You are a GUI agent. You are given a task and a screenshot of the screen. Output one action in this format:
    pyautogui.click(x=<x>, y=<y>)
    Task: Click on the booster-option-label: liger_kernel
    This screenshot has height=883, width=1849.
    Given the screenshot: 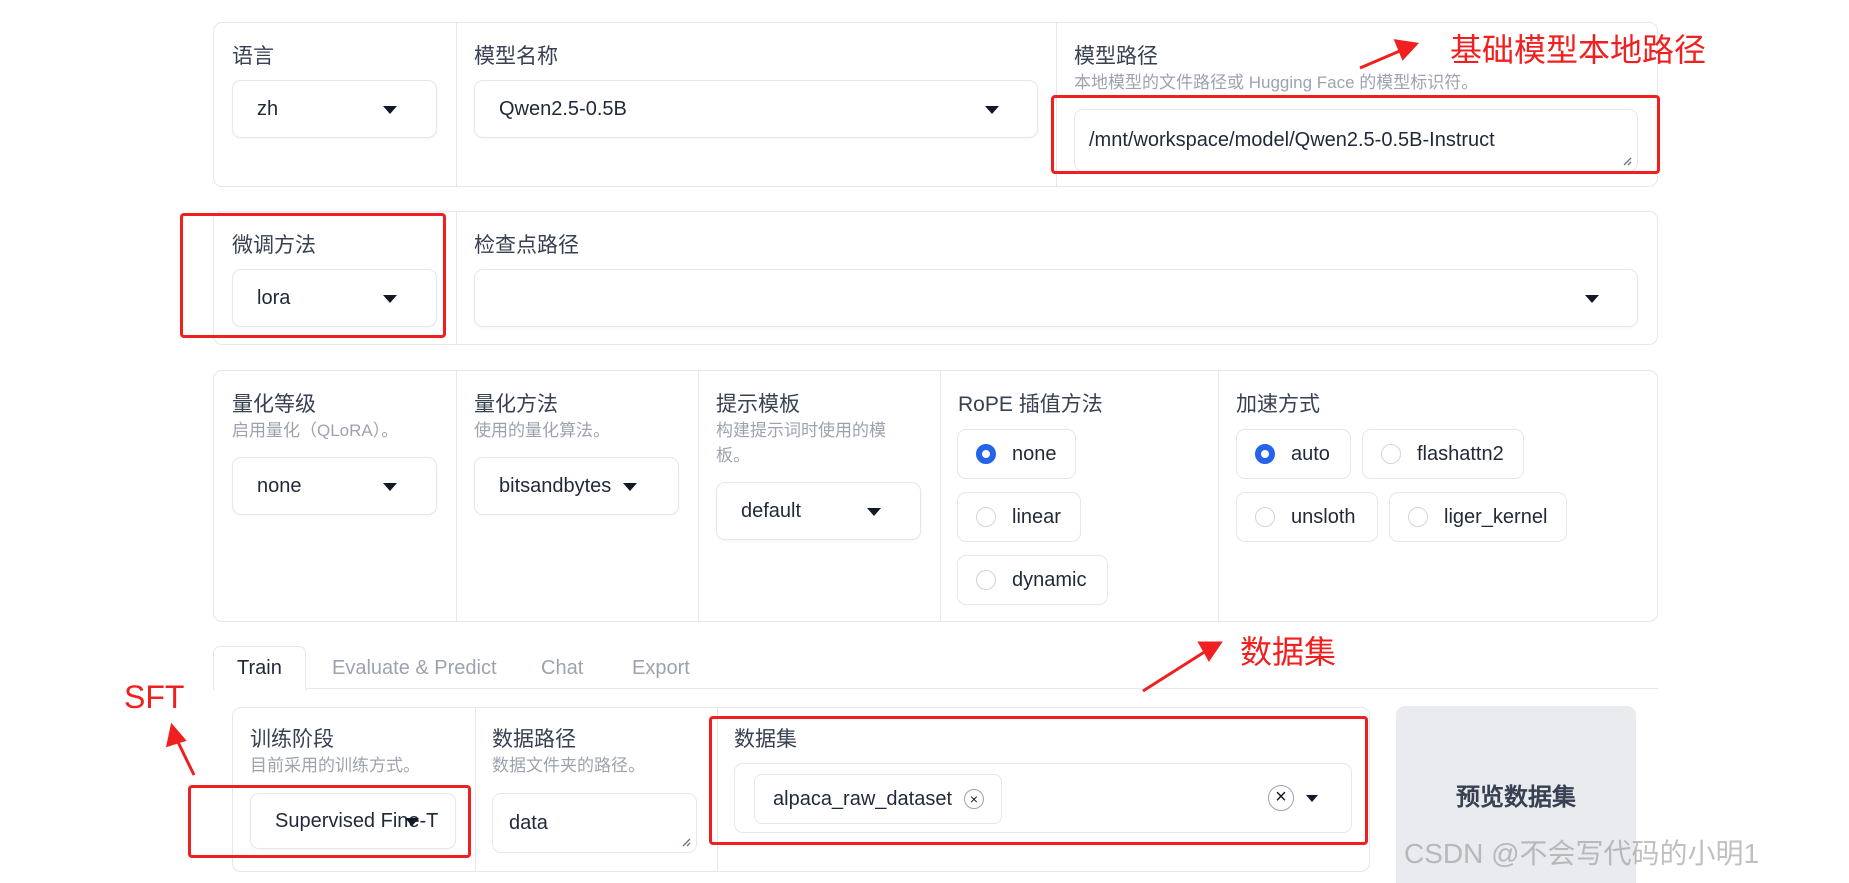 What is the action you would take?
    pyautogui.click(x=1496, y=516)
    